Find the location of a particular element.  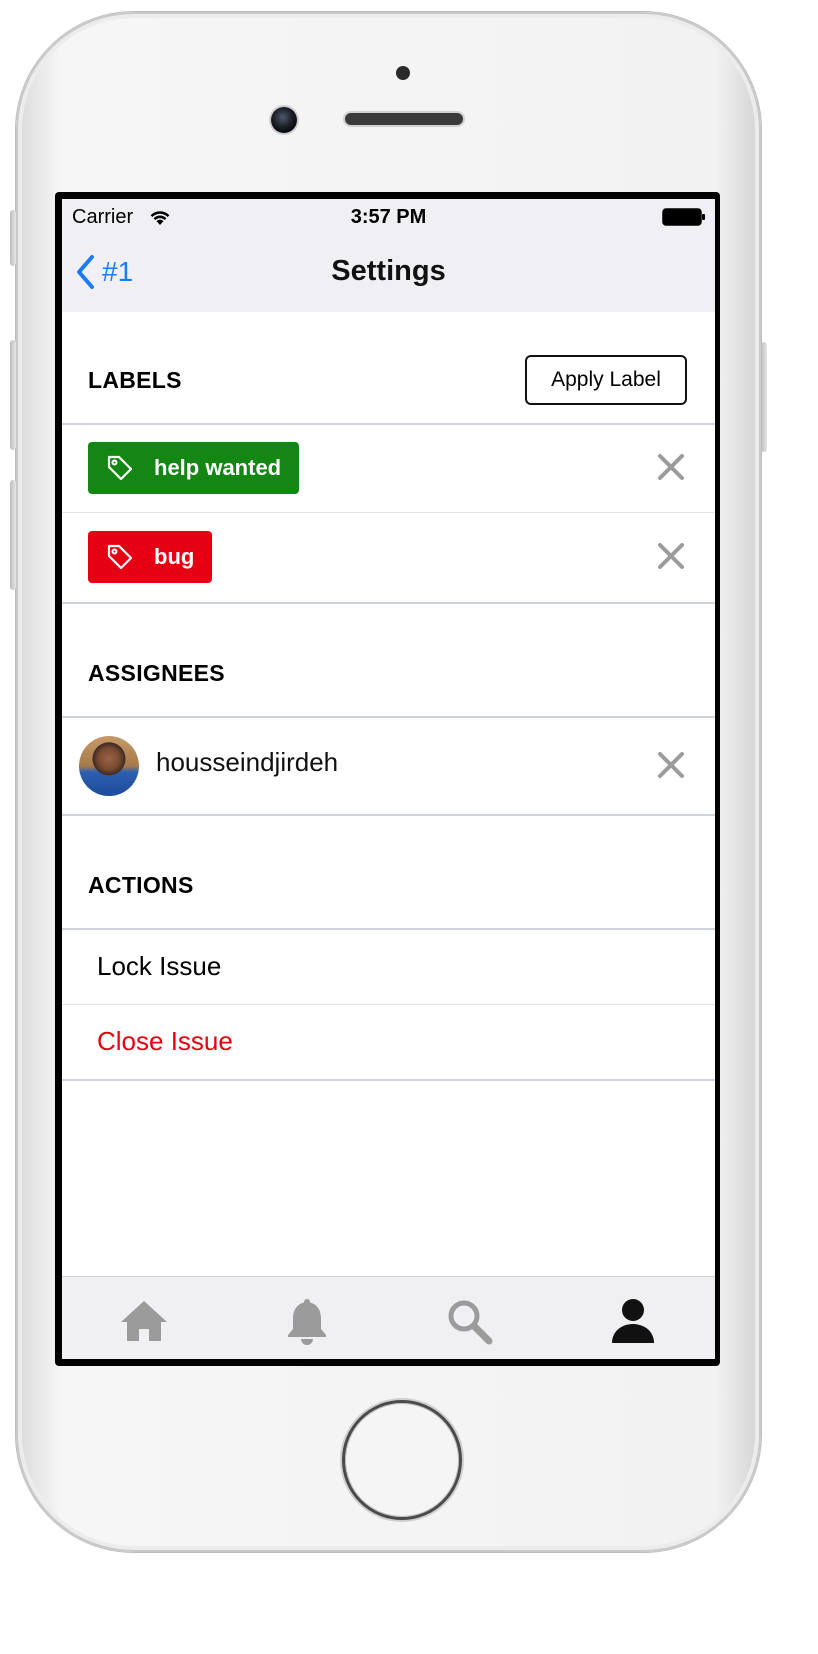

person-icon is located at coordinates (633, 1321).